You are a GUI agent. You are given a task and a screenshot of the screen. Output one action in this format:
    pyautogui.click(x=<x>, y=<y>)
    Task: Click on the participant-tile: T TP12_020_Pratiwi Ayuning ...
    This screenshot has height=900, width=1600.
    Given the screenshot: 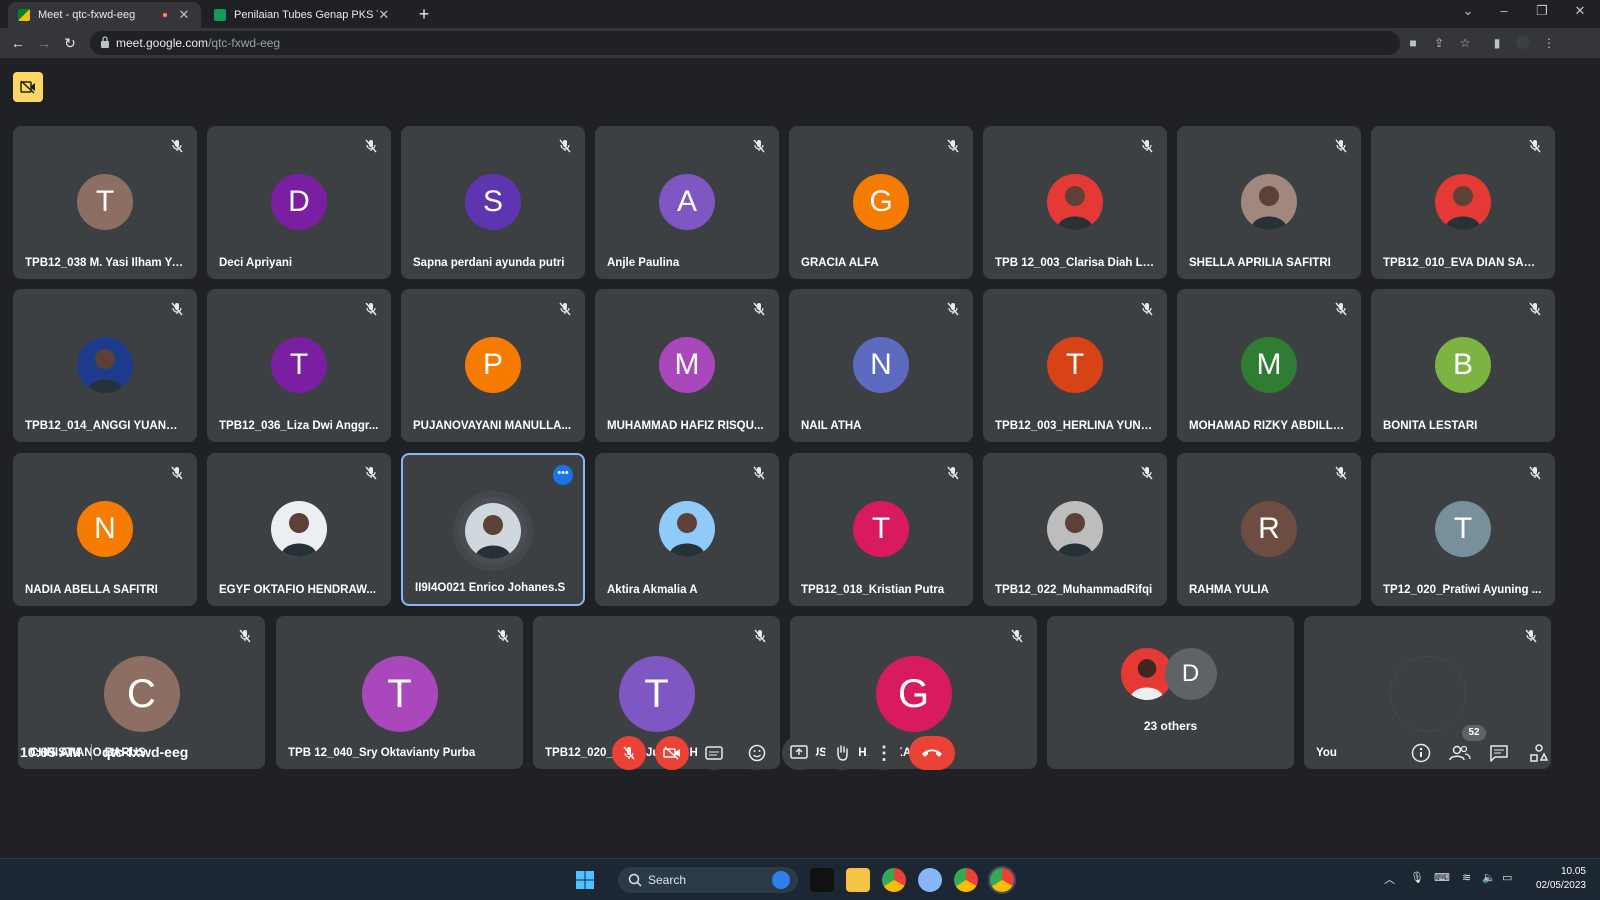 What is the action you would take?
    pyautogui.click(x=1463, y=529)
    